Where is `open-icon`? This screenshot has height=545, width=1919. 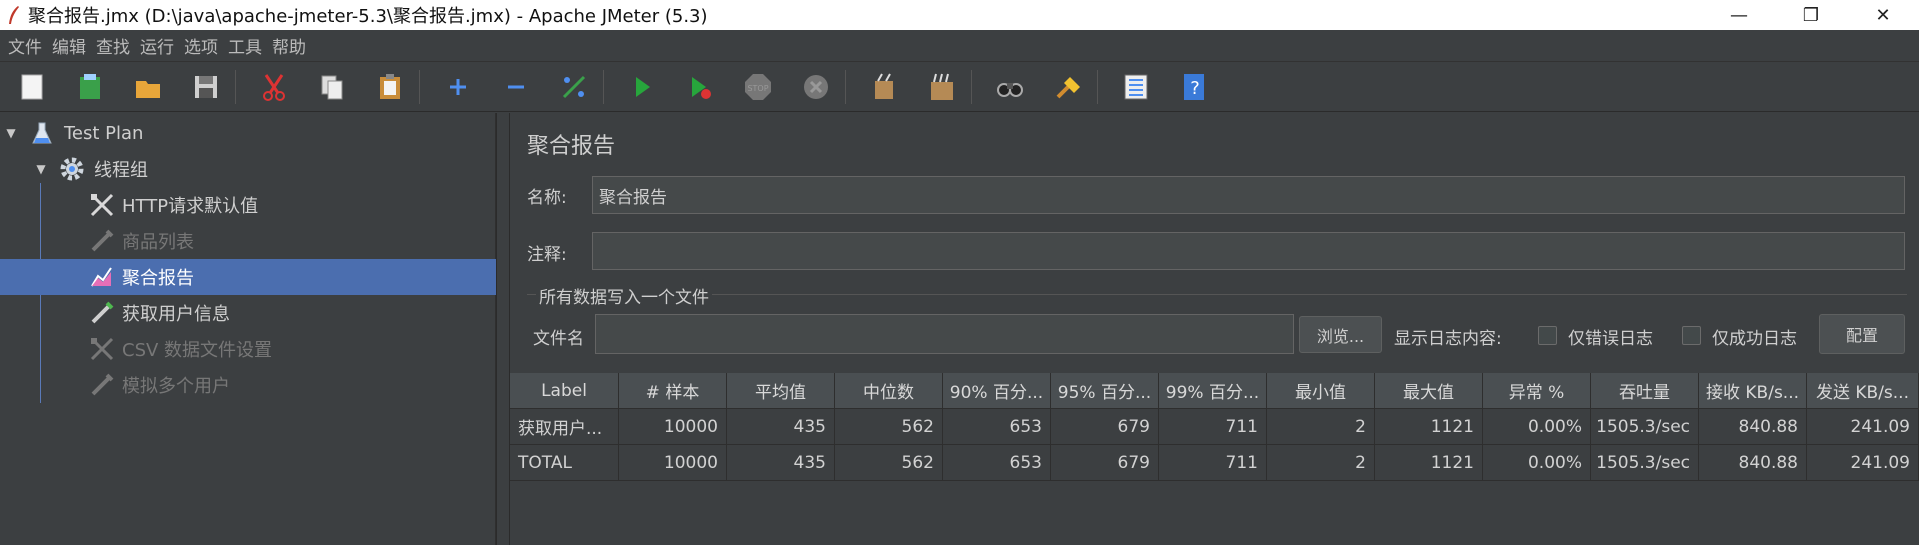 open-icon is located at coordinates (148, 87).